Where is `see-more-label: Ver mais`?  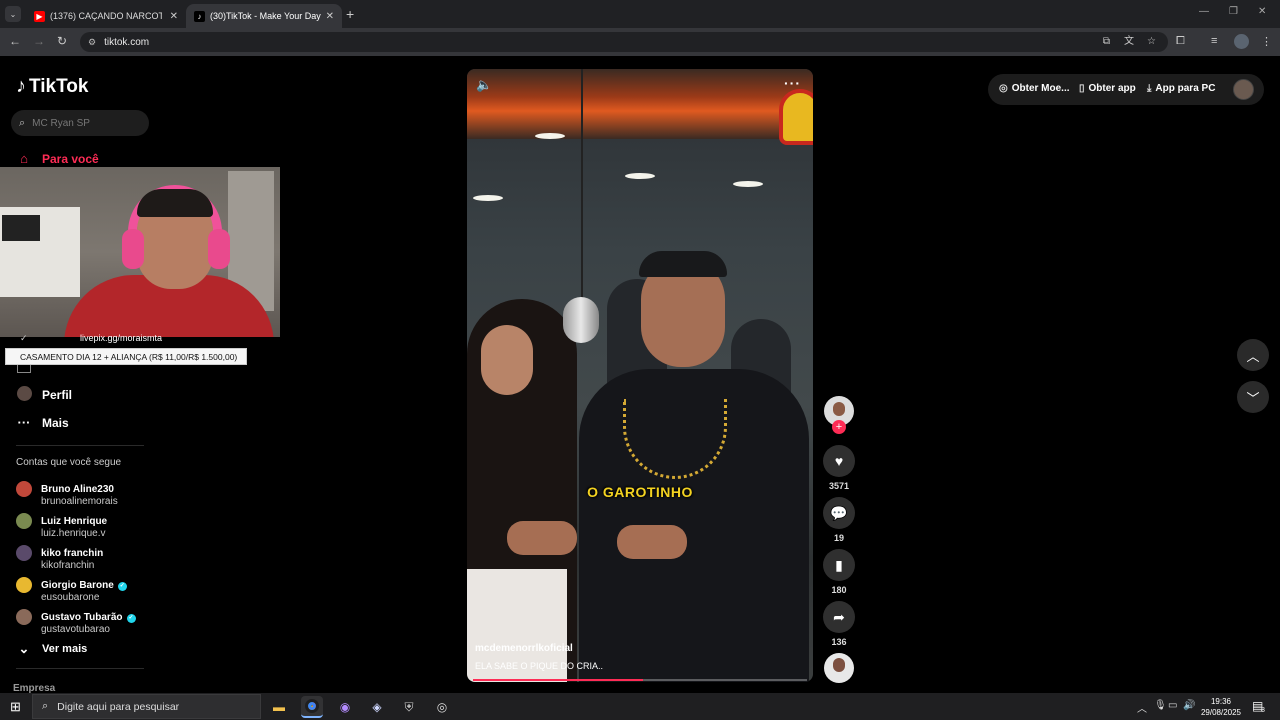
see-more-label: Ver mais is located at coordinates (65, 649).